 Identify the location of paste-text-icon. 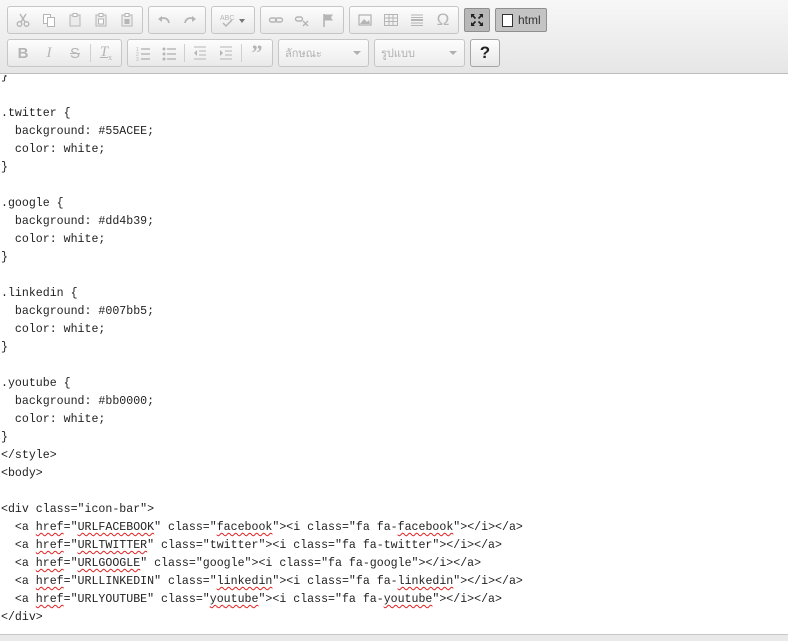
(101, 20).